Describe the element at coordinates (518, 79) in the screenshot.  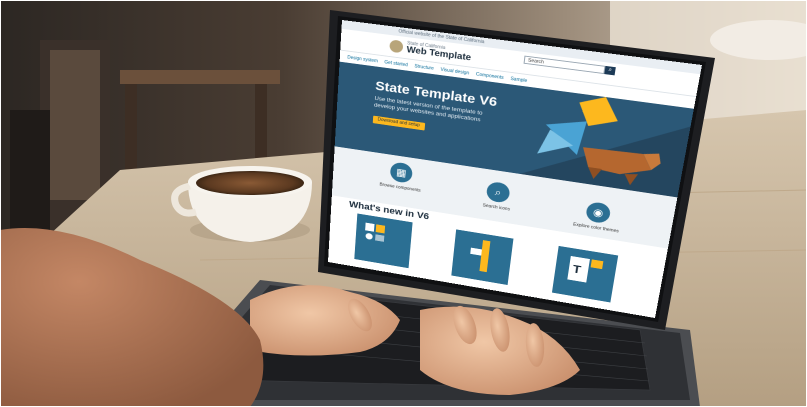
I see `nav-item-sample: Sample` at that location.